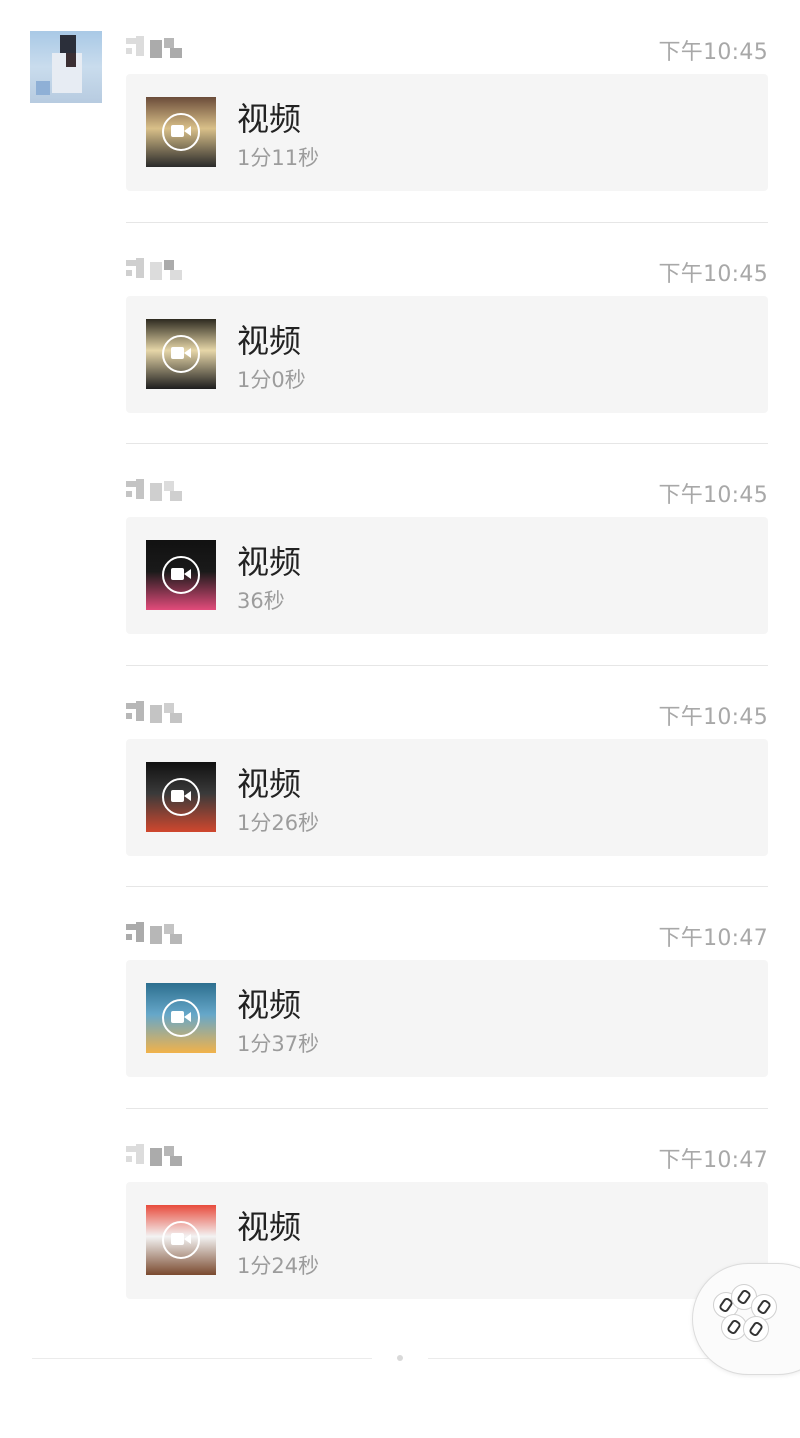  I want to click on video-message-card: 视频 36秒, so click(447, 575).